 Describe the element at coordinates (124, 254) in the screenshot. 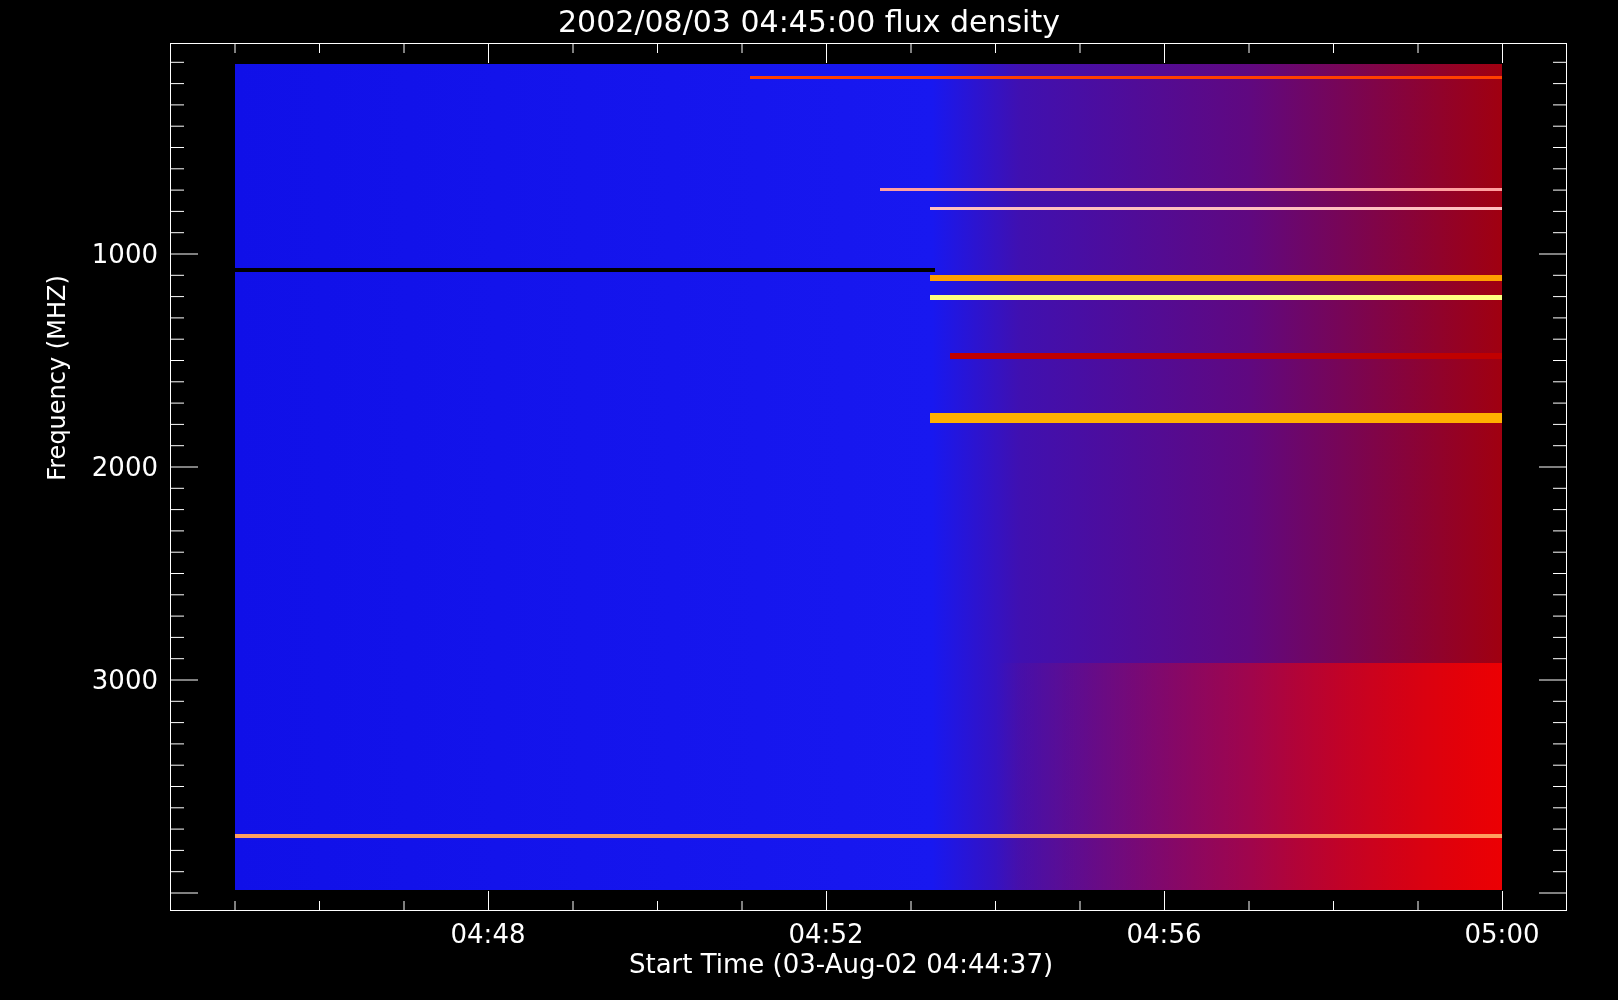

I see `y-tick-label: 1000` at that location.